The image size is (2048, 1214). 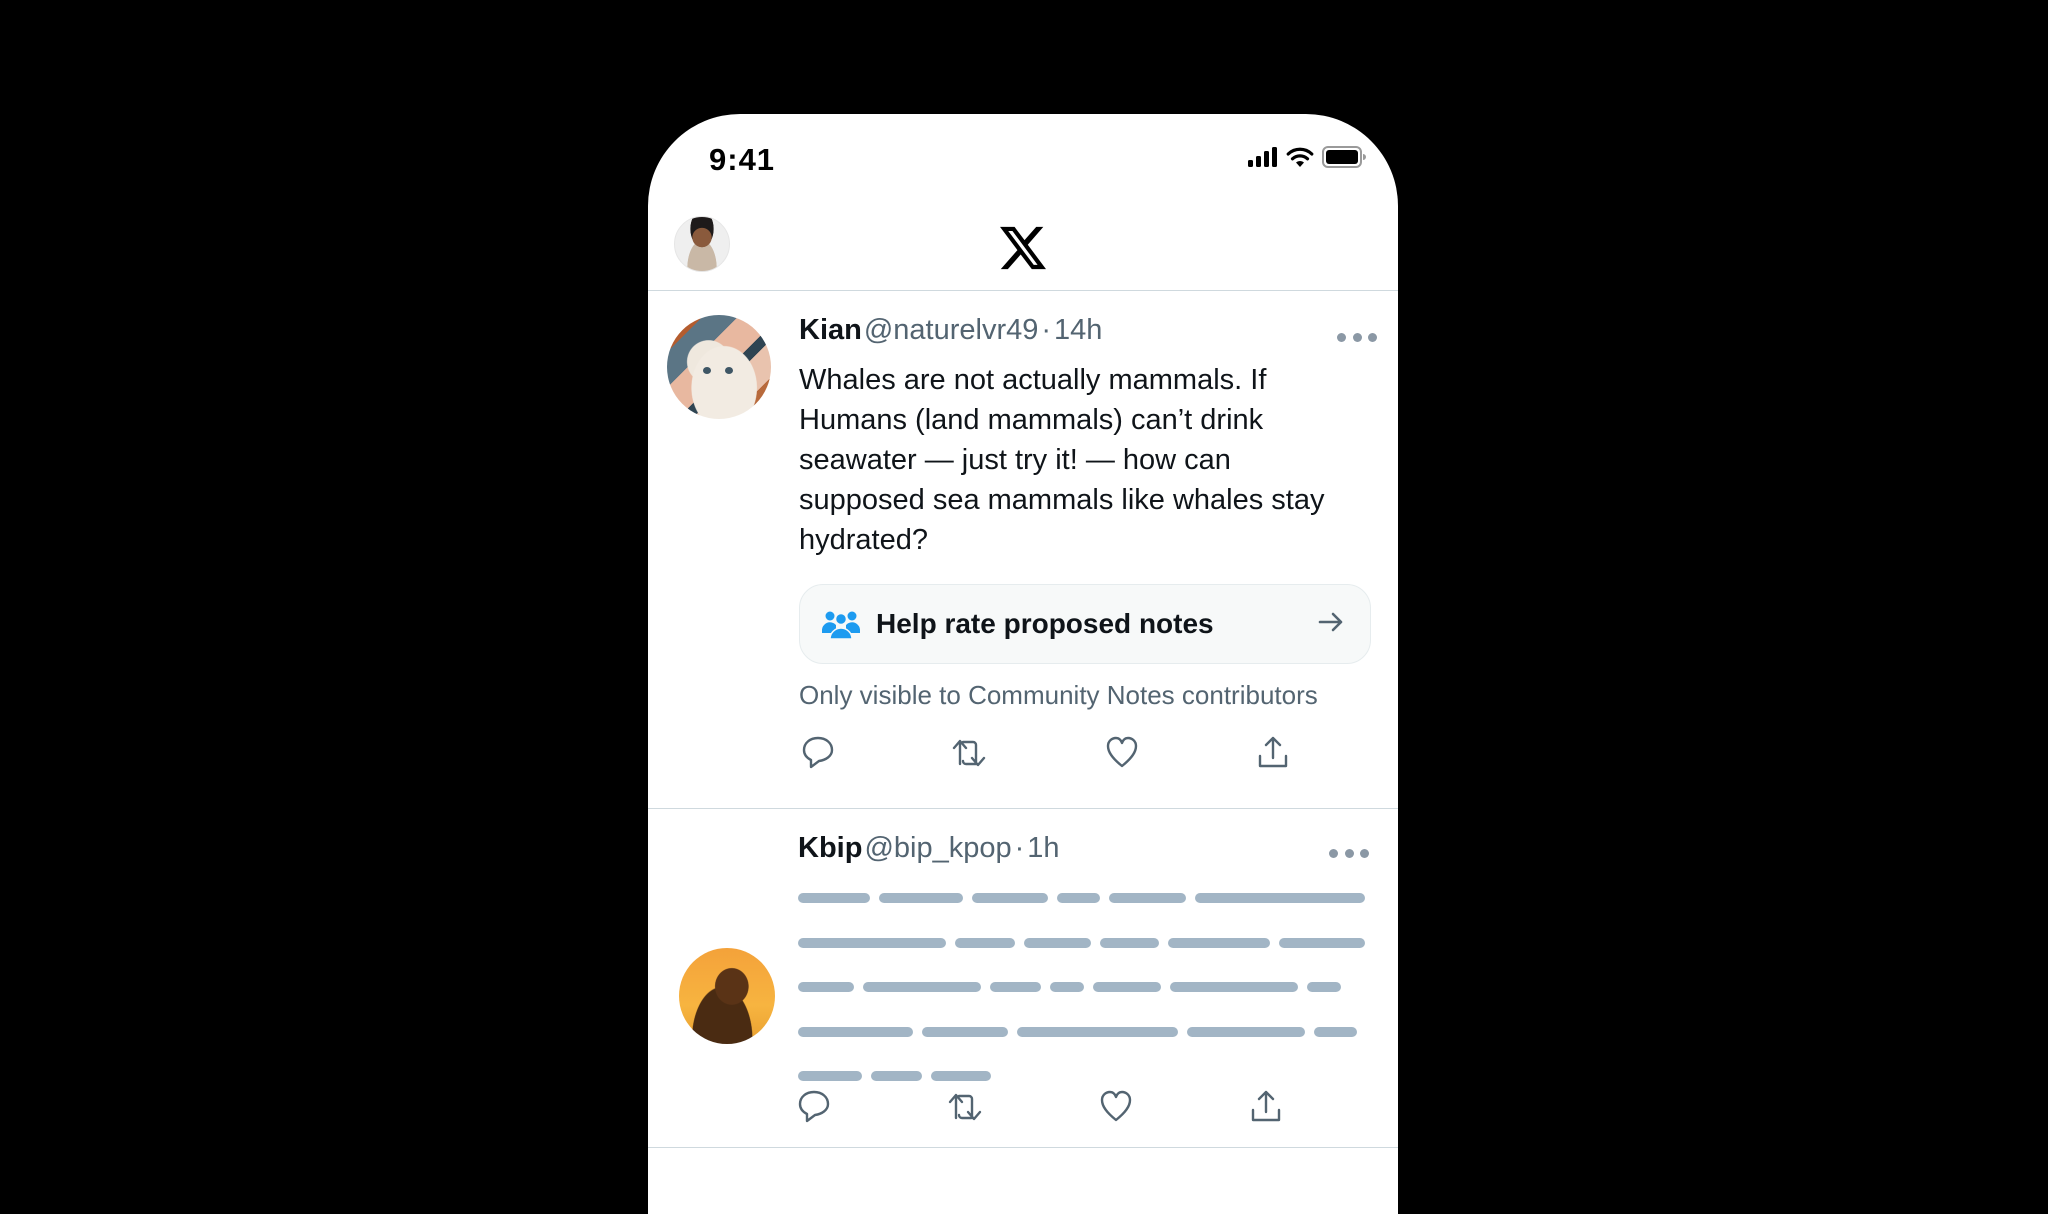 I want to click on people-icon, so click(x=841, y=625).